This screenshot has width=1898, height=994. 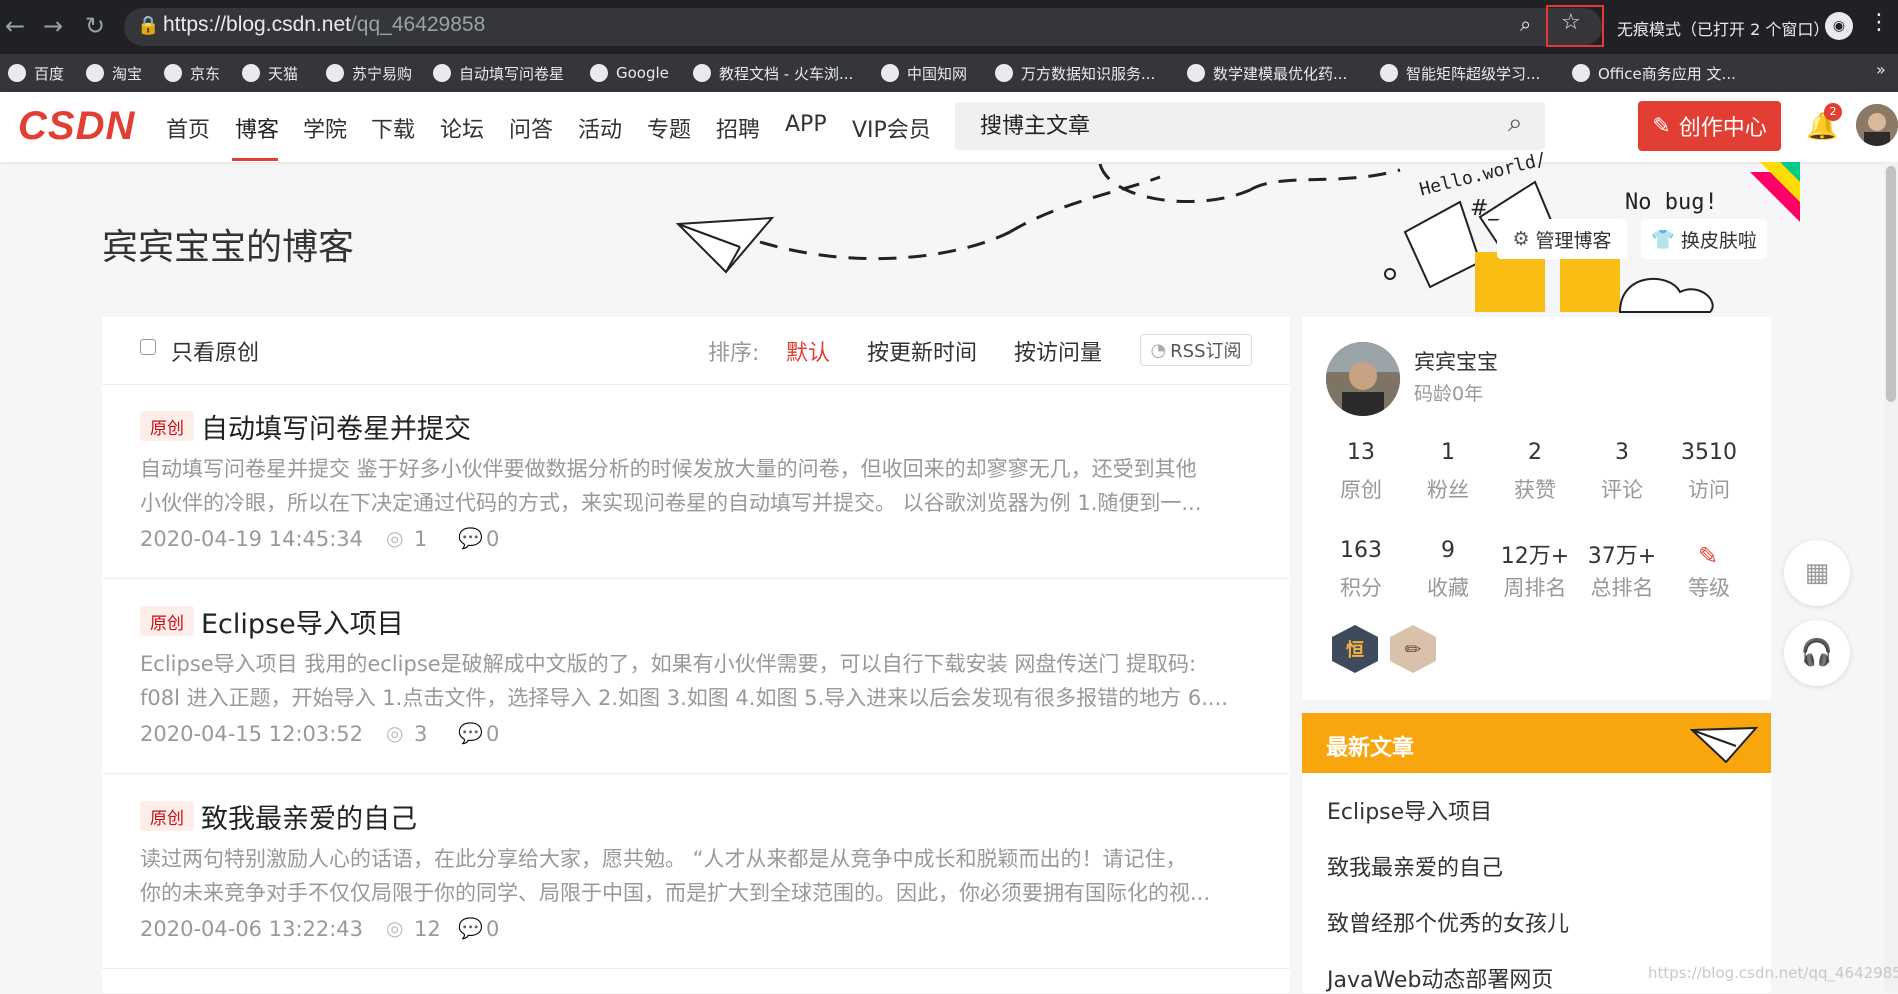 I want to click on zoom-icon: ⌕, so click(x=1525, y=24).